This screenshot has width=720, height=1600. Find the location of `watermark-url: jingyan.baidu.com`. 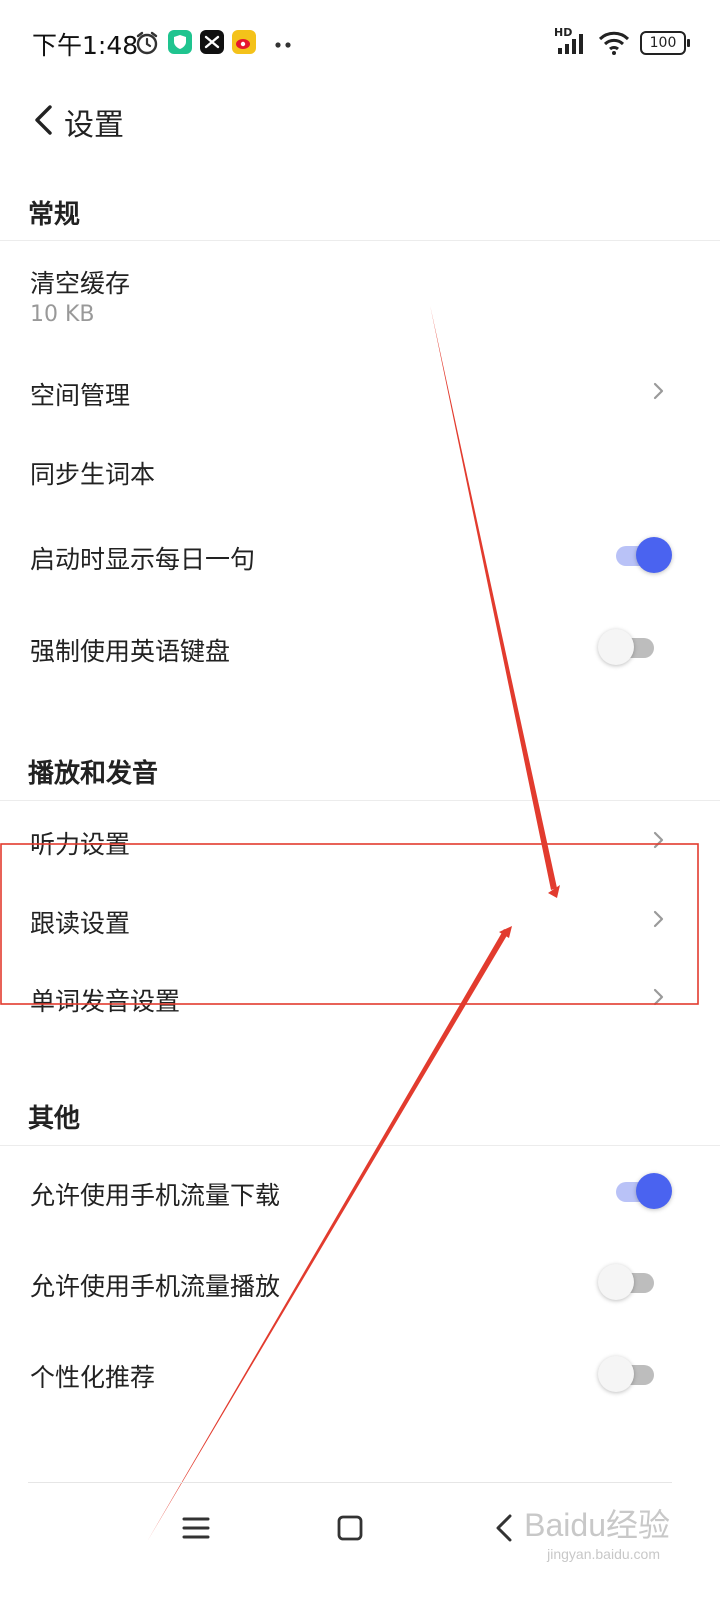

watermark-url: jingyan.baidu.com is located at coordinates (603, 1554).